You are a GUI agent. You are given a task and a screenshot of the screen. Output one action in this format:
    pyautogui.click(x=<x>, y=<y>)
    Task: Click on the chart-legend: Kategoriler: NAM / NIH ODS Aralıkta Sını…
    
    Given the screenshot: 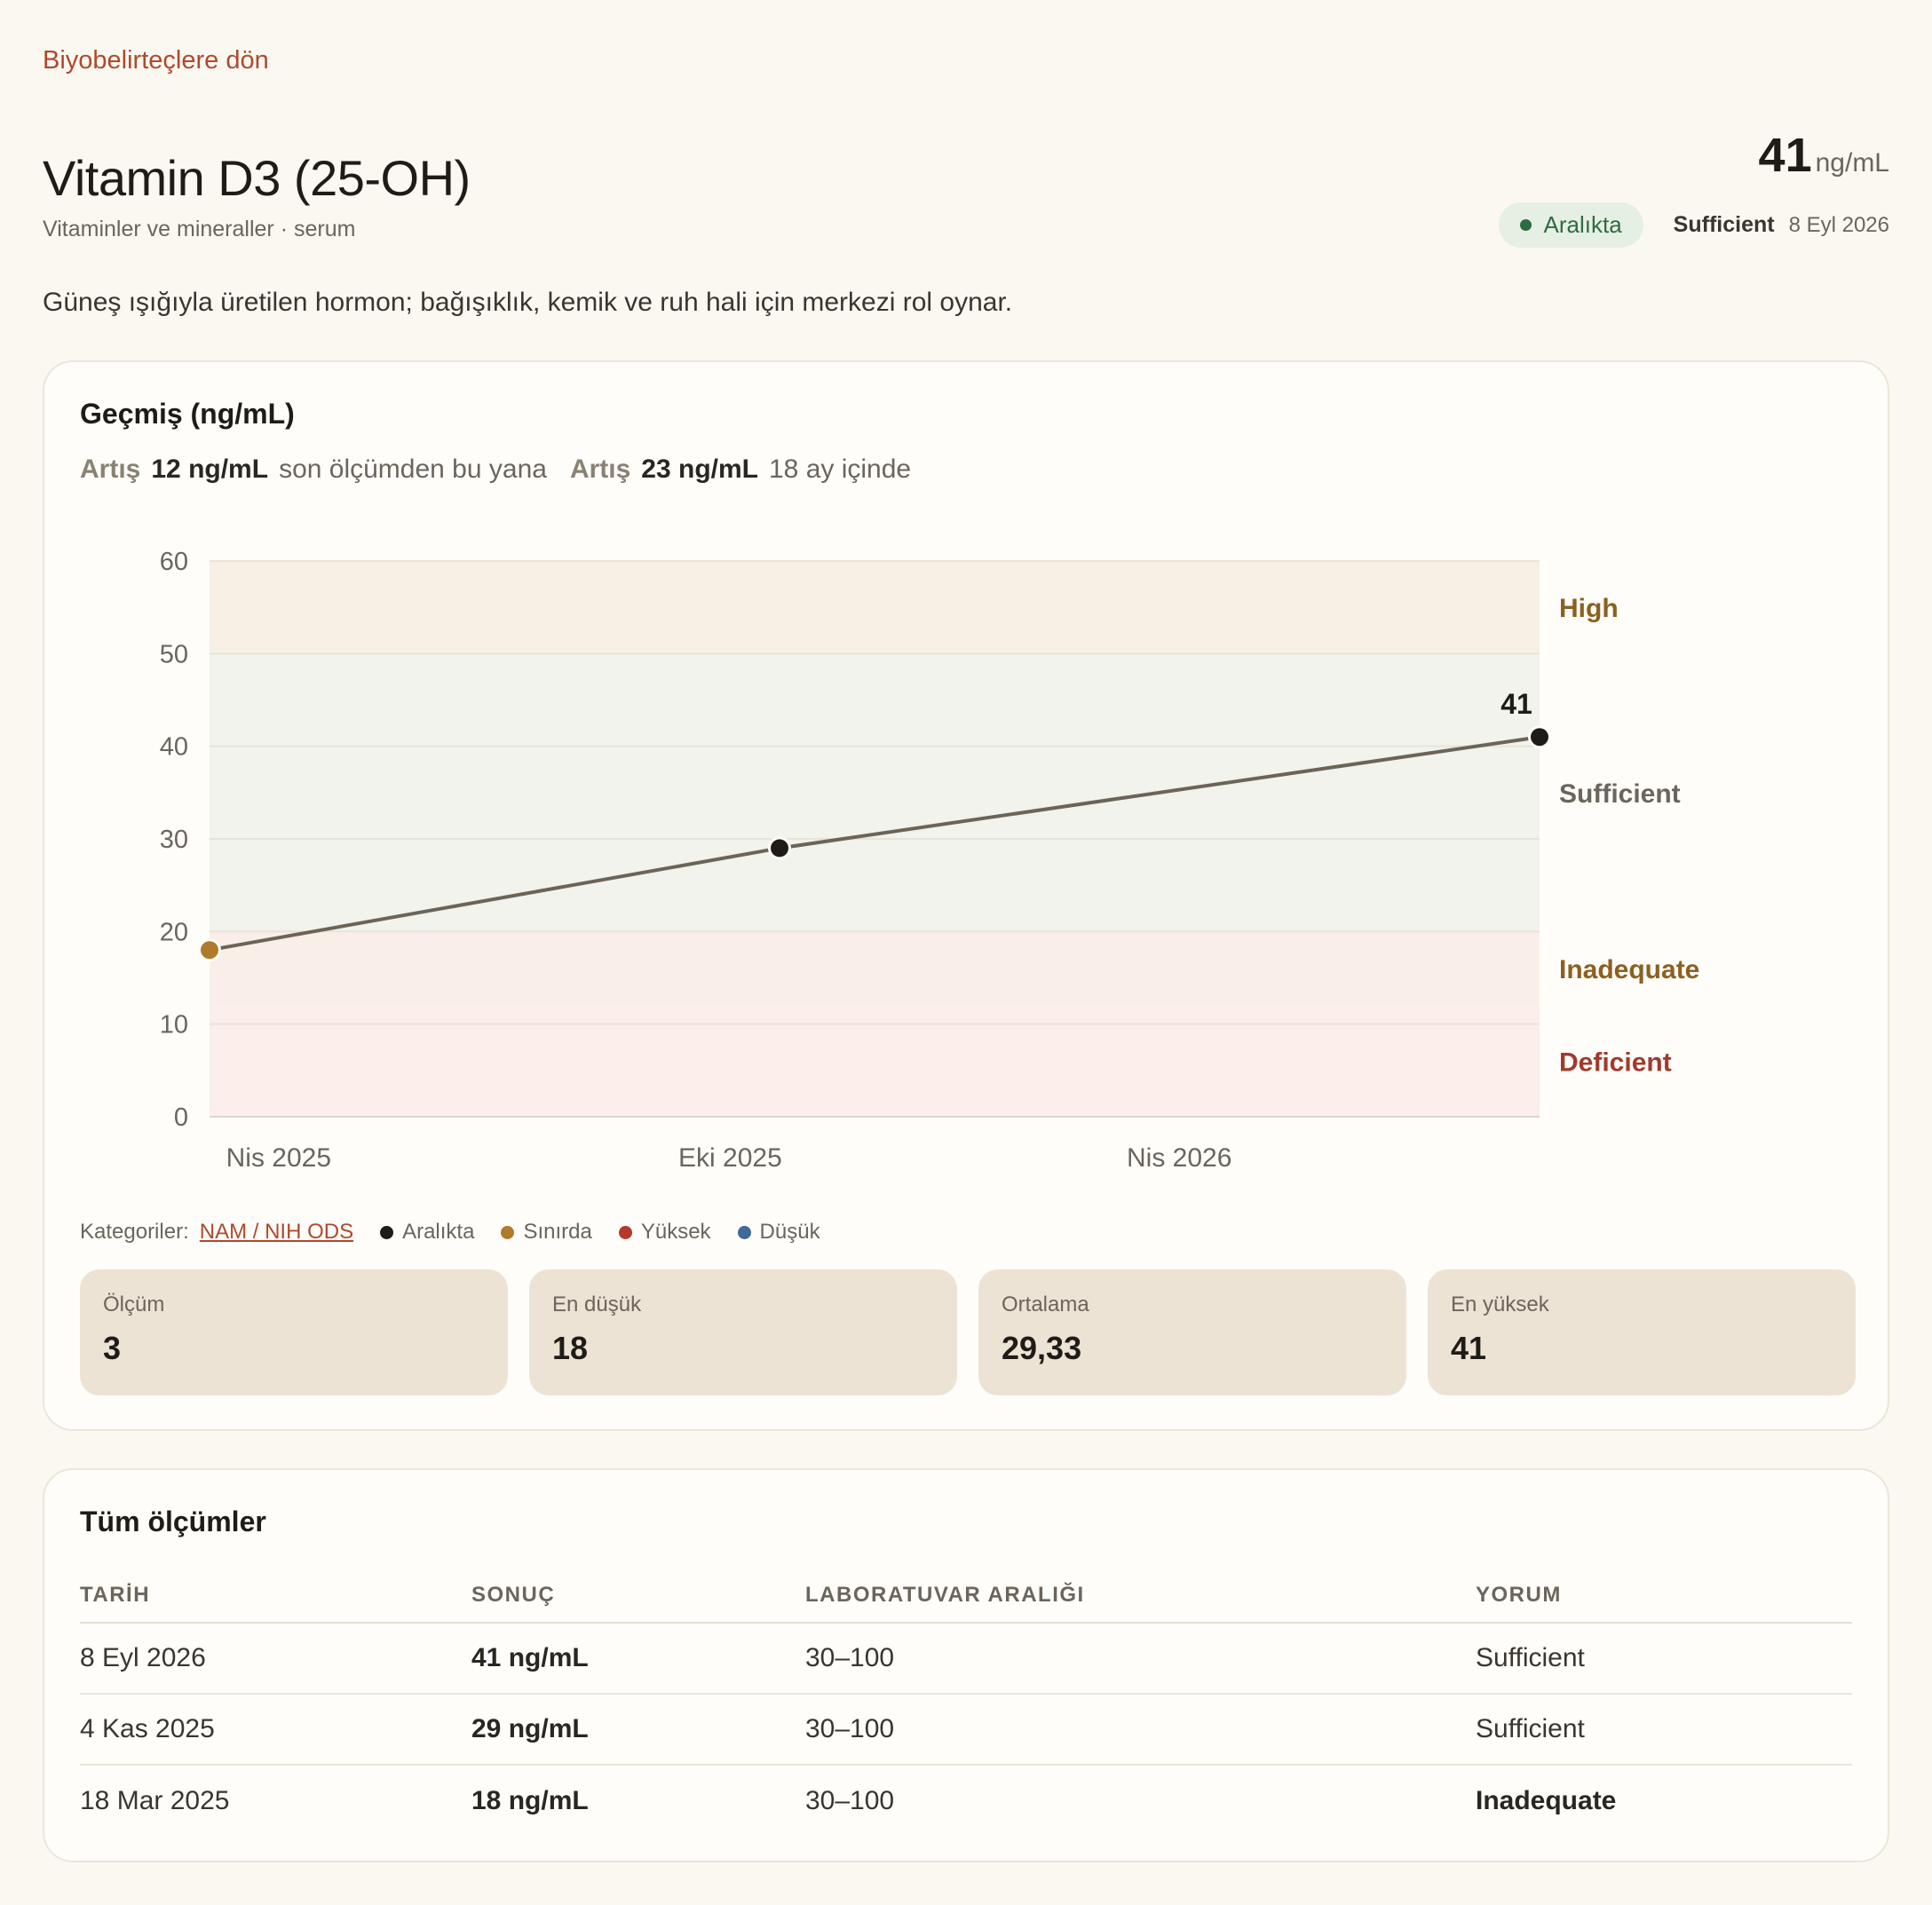 What is the action you would take?
    pyautogui.click(x=450, y=1232)
    